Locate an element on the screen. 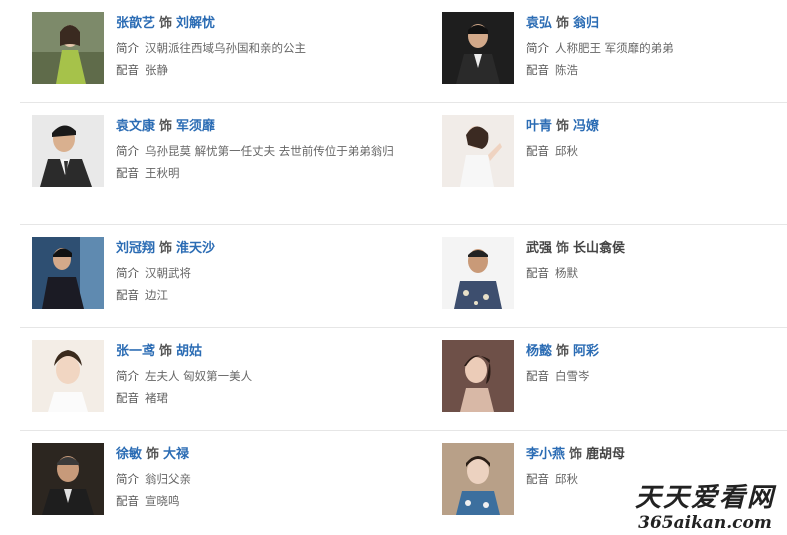 The height and width of the screenshot is (535, 787). role-name-link: 军须靡 is located at coordinates (195, 126).